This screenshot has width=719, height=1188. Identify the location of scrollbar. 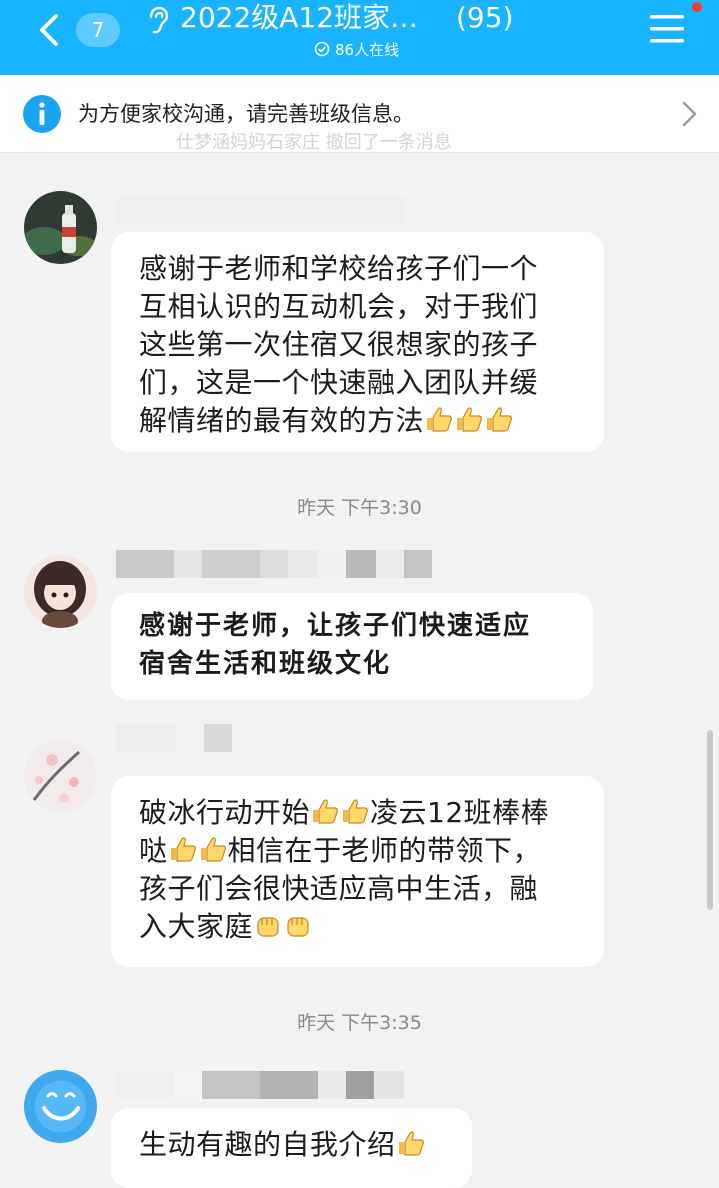
(710, 820).